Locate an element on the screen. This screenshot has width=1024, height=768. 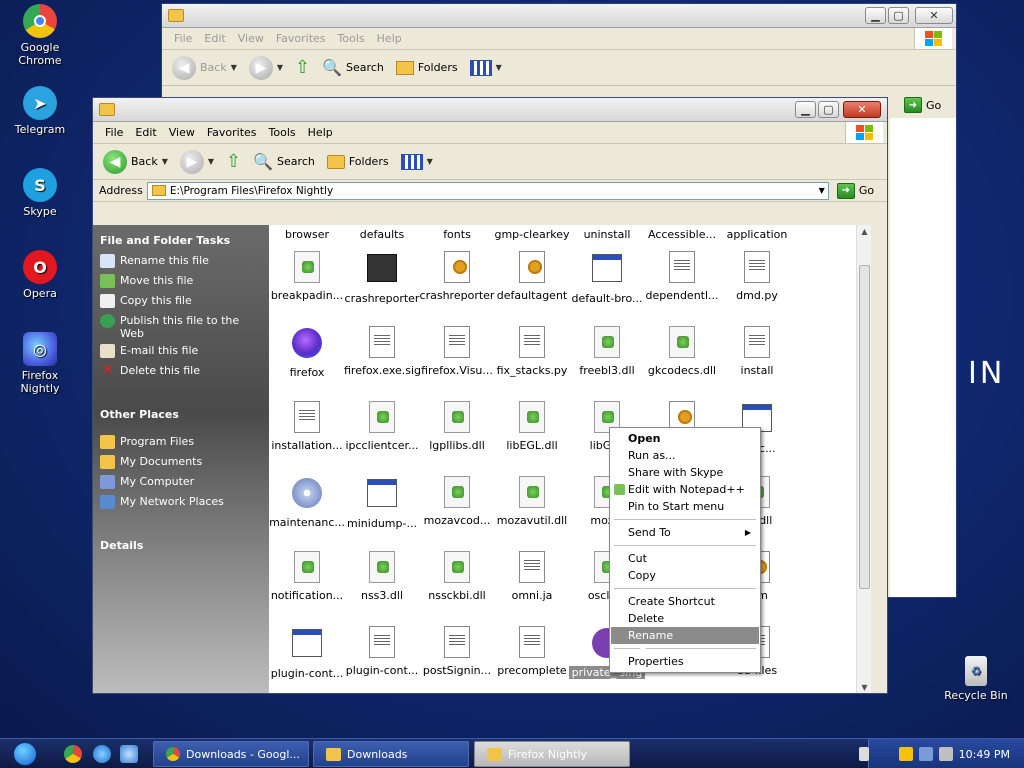
file-item: defaultagent is located at coordinates (532, 276).